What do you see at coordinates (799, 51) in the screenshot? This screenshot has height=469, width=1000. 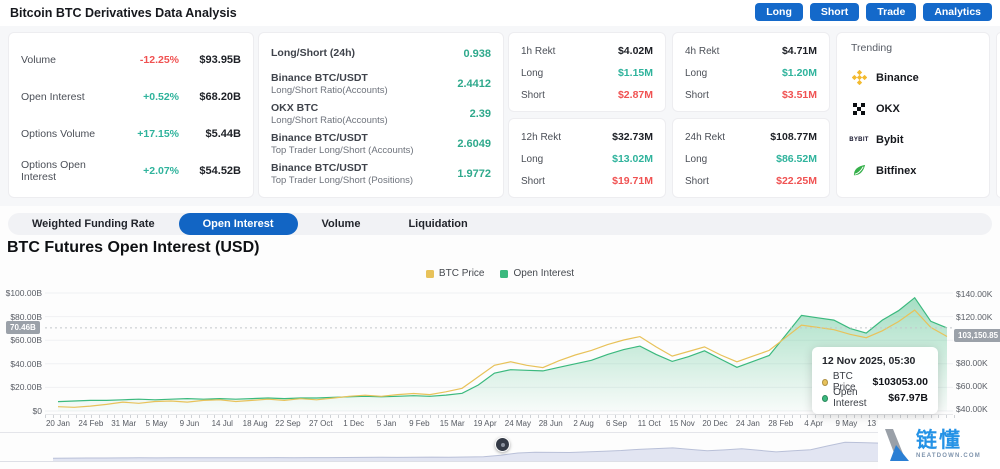 I see `rekt-total: $4.71M` at bounding box center [799, 51].